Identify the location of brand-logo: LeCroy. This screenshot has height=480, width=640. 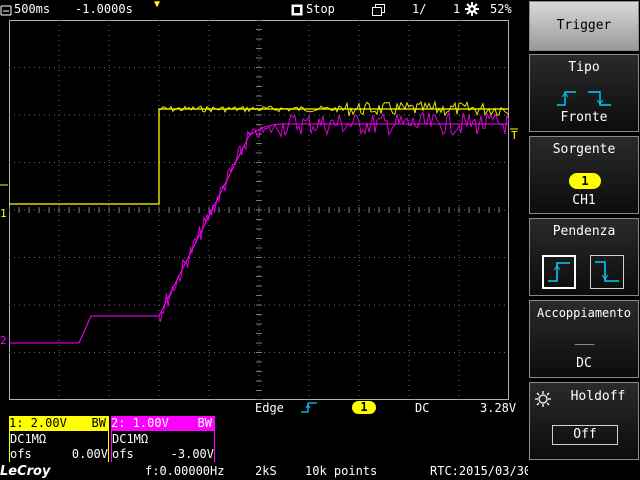
(25, 471).